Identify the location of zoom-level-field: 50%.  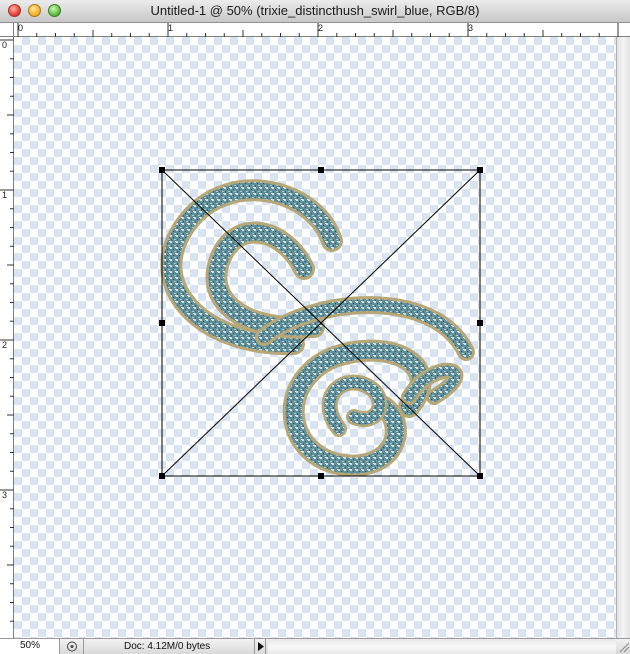
(30, 646).